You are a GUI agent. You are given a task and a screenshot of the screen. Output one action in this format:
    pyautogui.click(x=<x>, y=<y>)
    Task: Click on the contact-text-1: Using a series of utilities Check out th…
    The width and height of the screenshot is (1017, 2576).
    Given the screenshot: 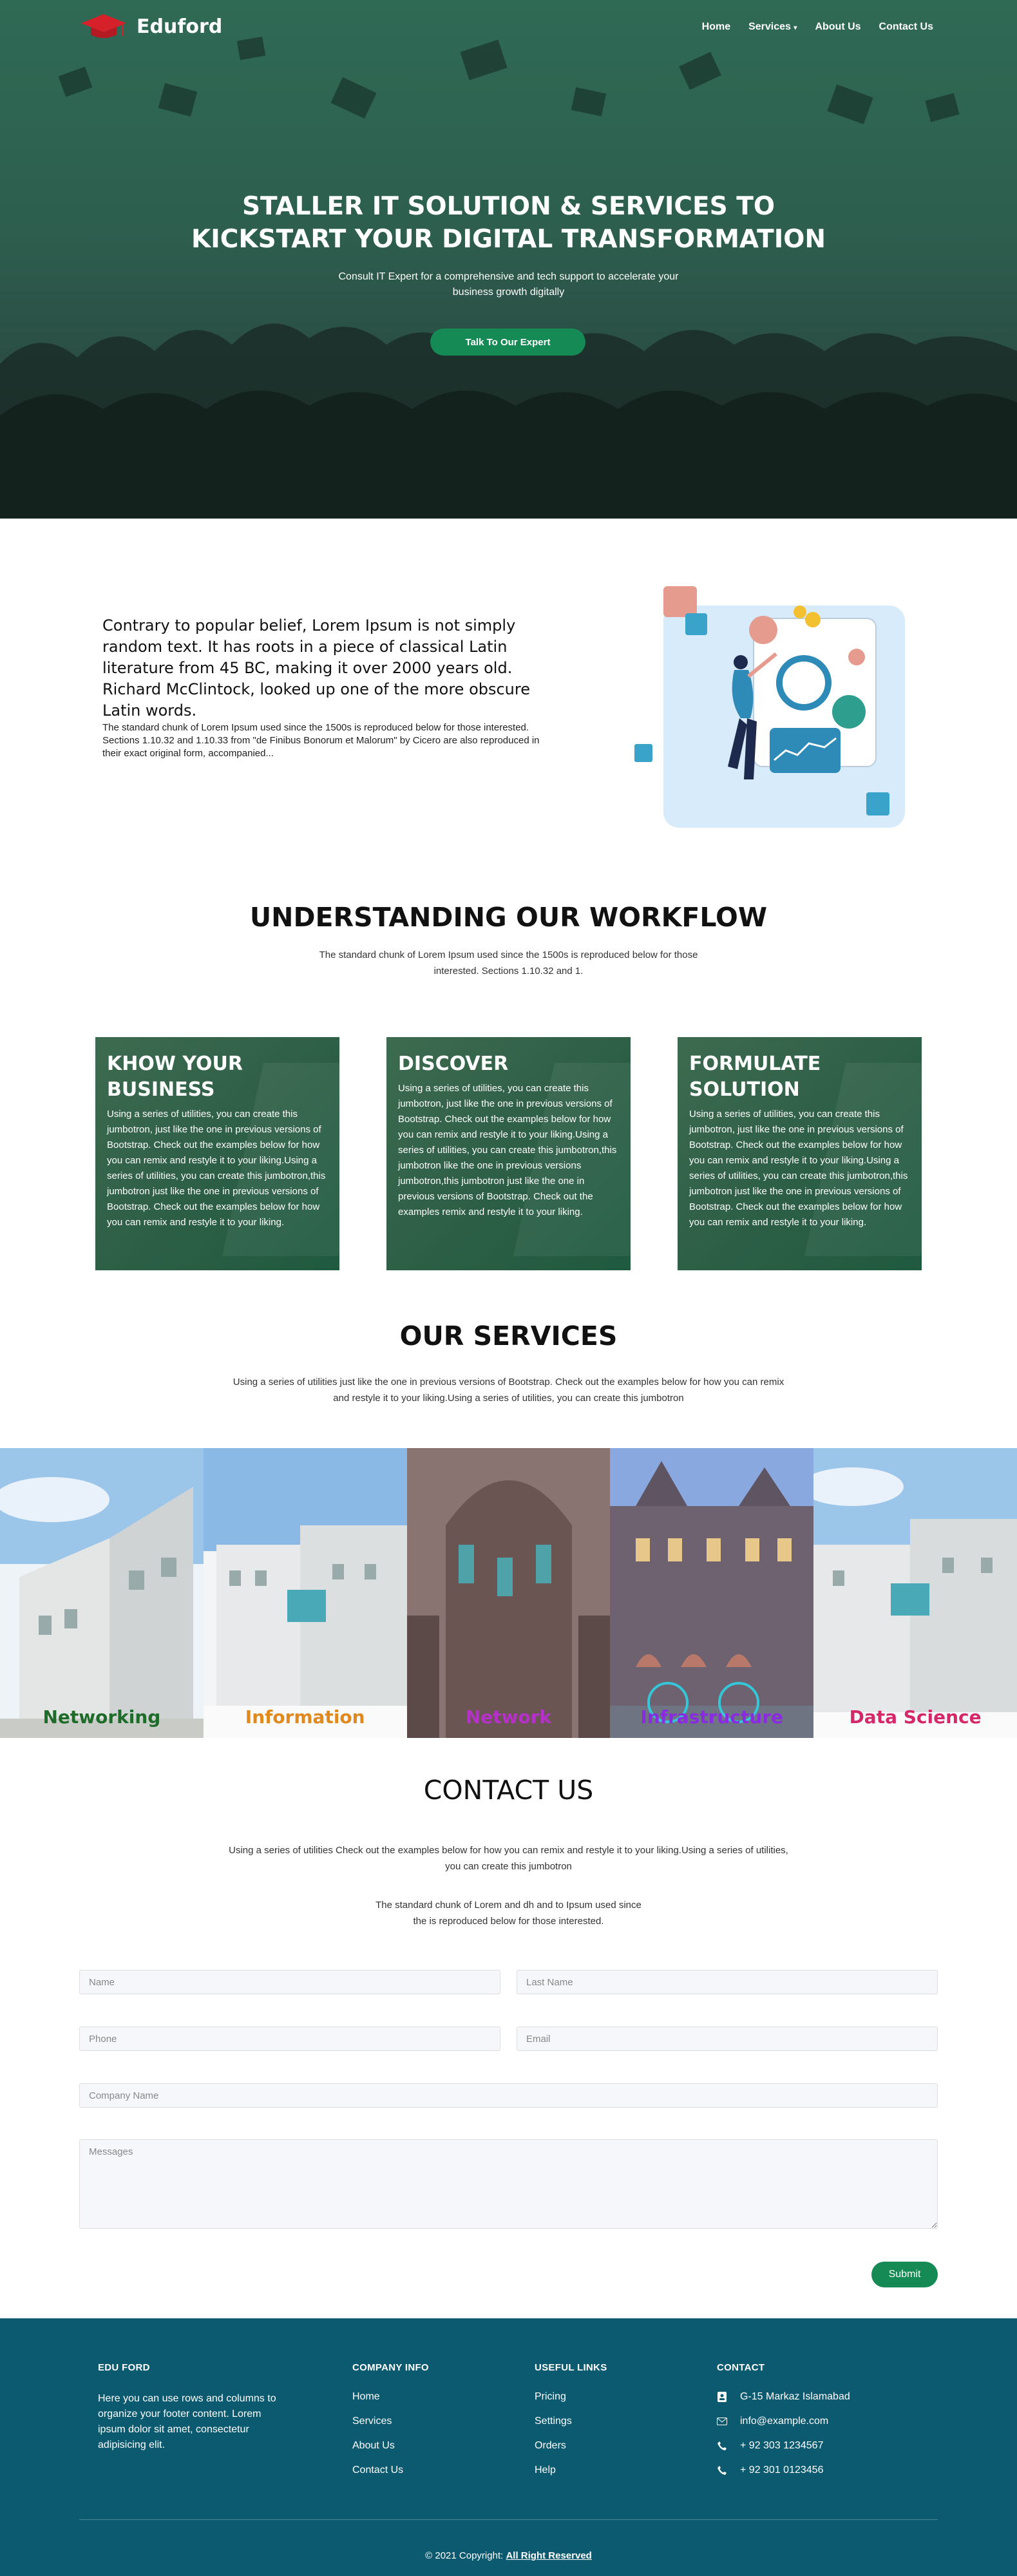 What is the action you would take?
    pyautogui.click(x=508, y=1858)
    